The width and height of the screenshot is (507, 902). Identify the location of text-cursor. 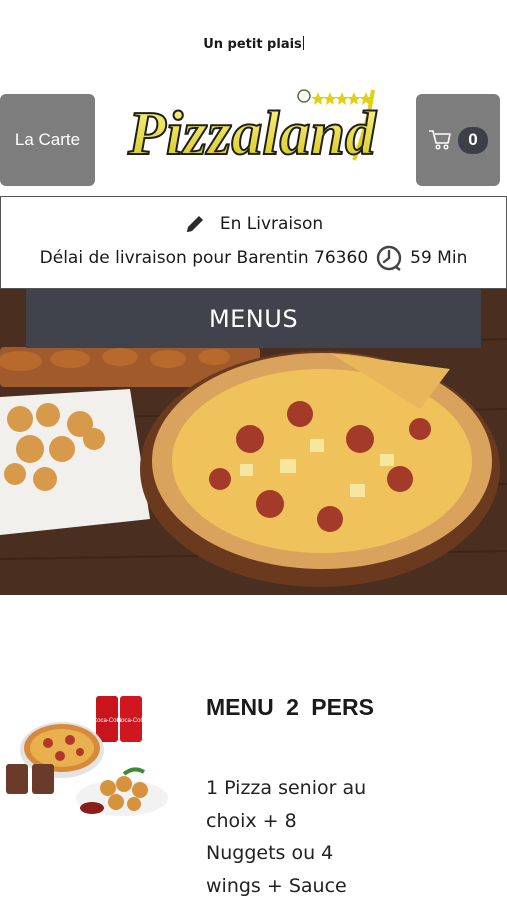
(303, 43).